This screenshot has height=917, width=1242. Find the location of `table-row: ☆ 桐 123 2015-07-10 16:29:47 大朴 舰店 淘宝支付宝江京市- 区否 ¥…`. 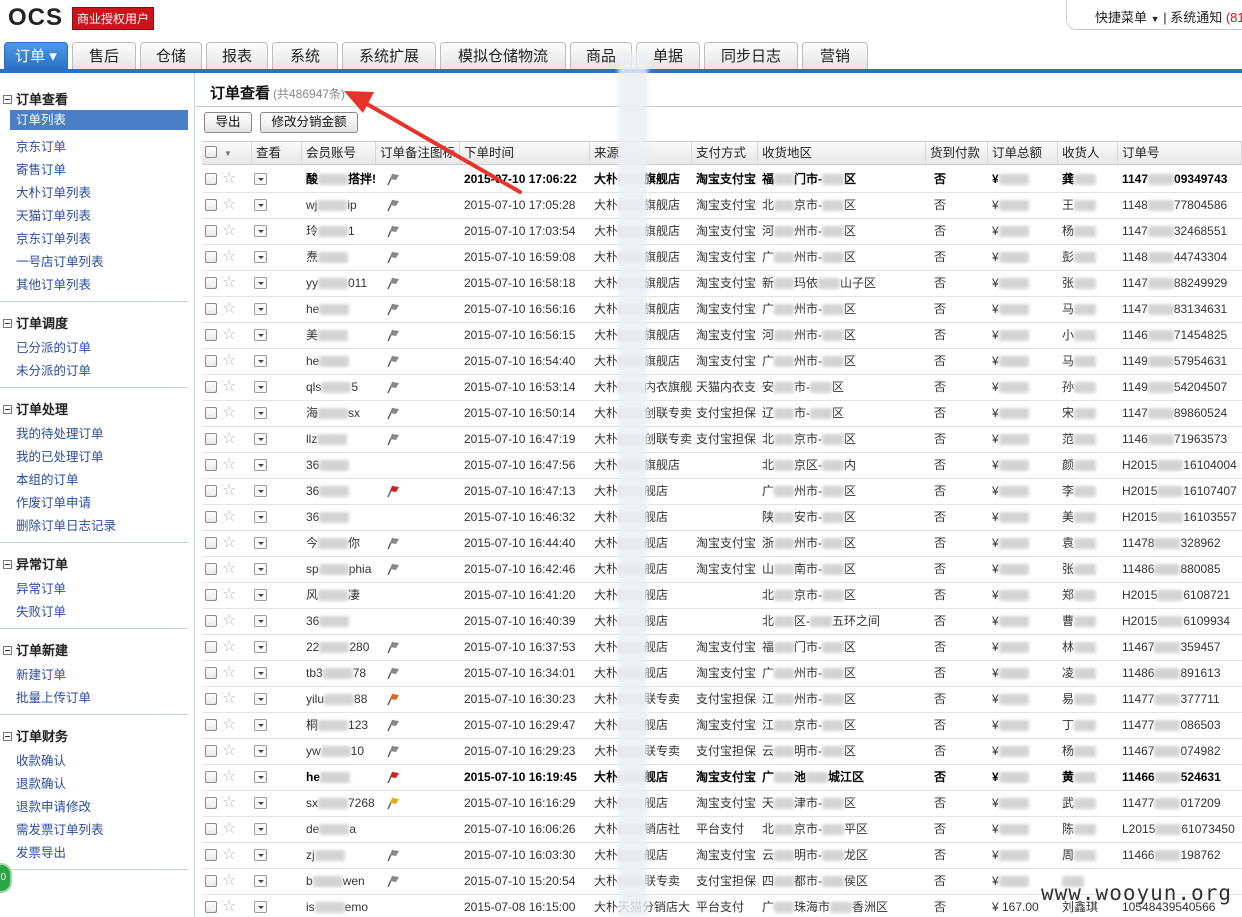

table-row: ☆ 桐 123 2015-07-10 16:29:47 大朴 舰店 淘宝支付宝江京市- 区否 ¥… is located at coordinates (722, 726).